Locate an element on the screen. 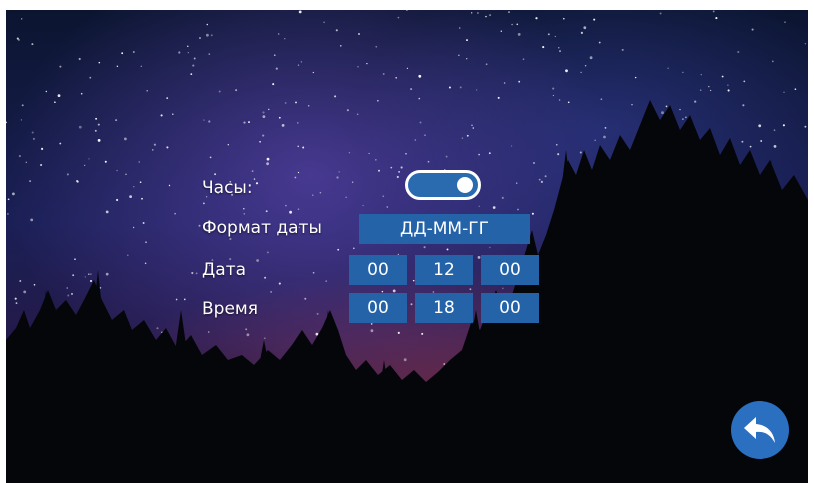 The height and width of the screenshot is (483, 814). date-year-field: 00 is located at coordinates (510, 270).